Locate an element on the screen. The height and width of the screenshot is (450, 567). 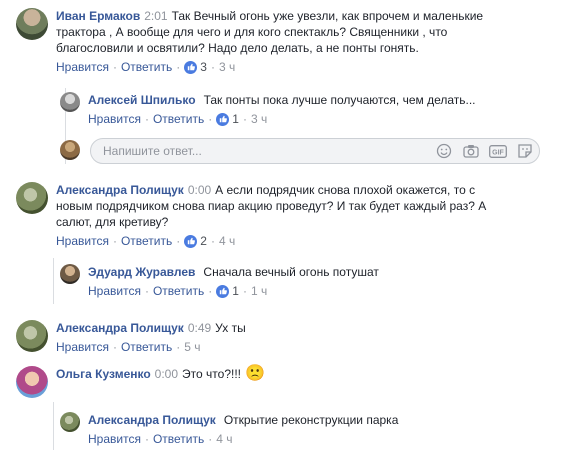
reaction-count: 3 is located at coordinates (203, 67).